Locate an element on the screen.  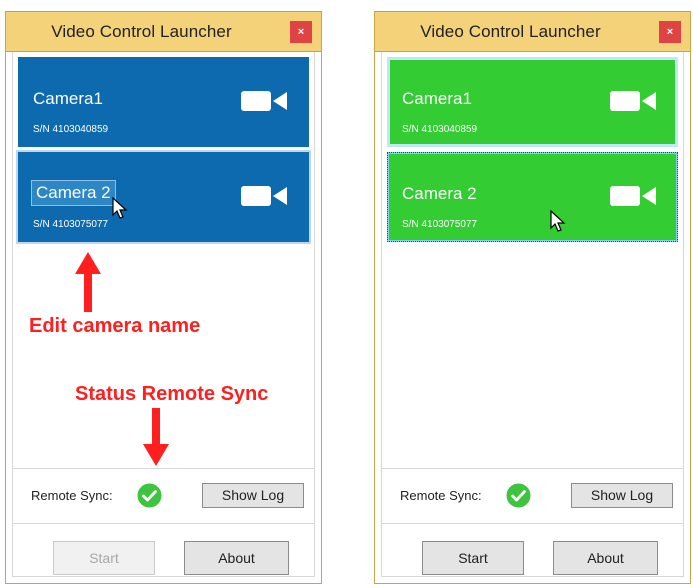
annotation-status-remote-sync: Status Remote Sync is located at coordinates (172, 394).